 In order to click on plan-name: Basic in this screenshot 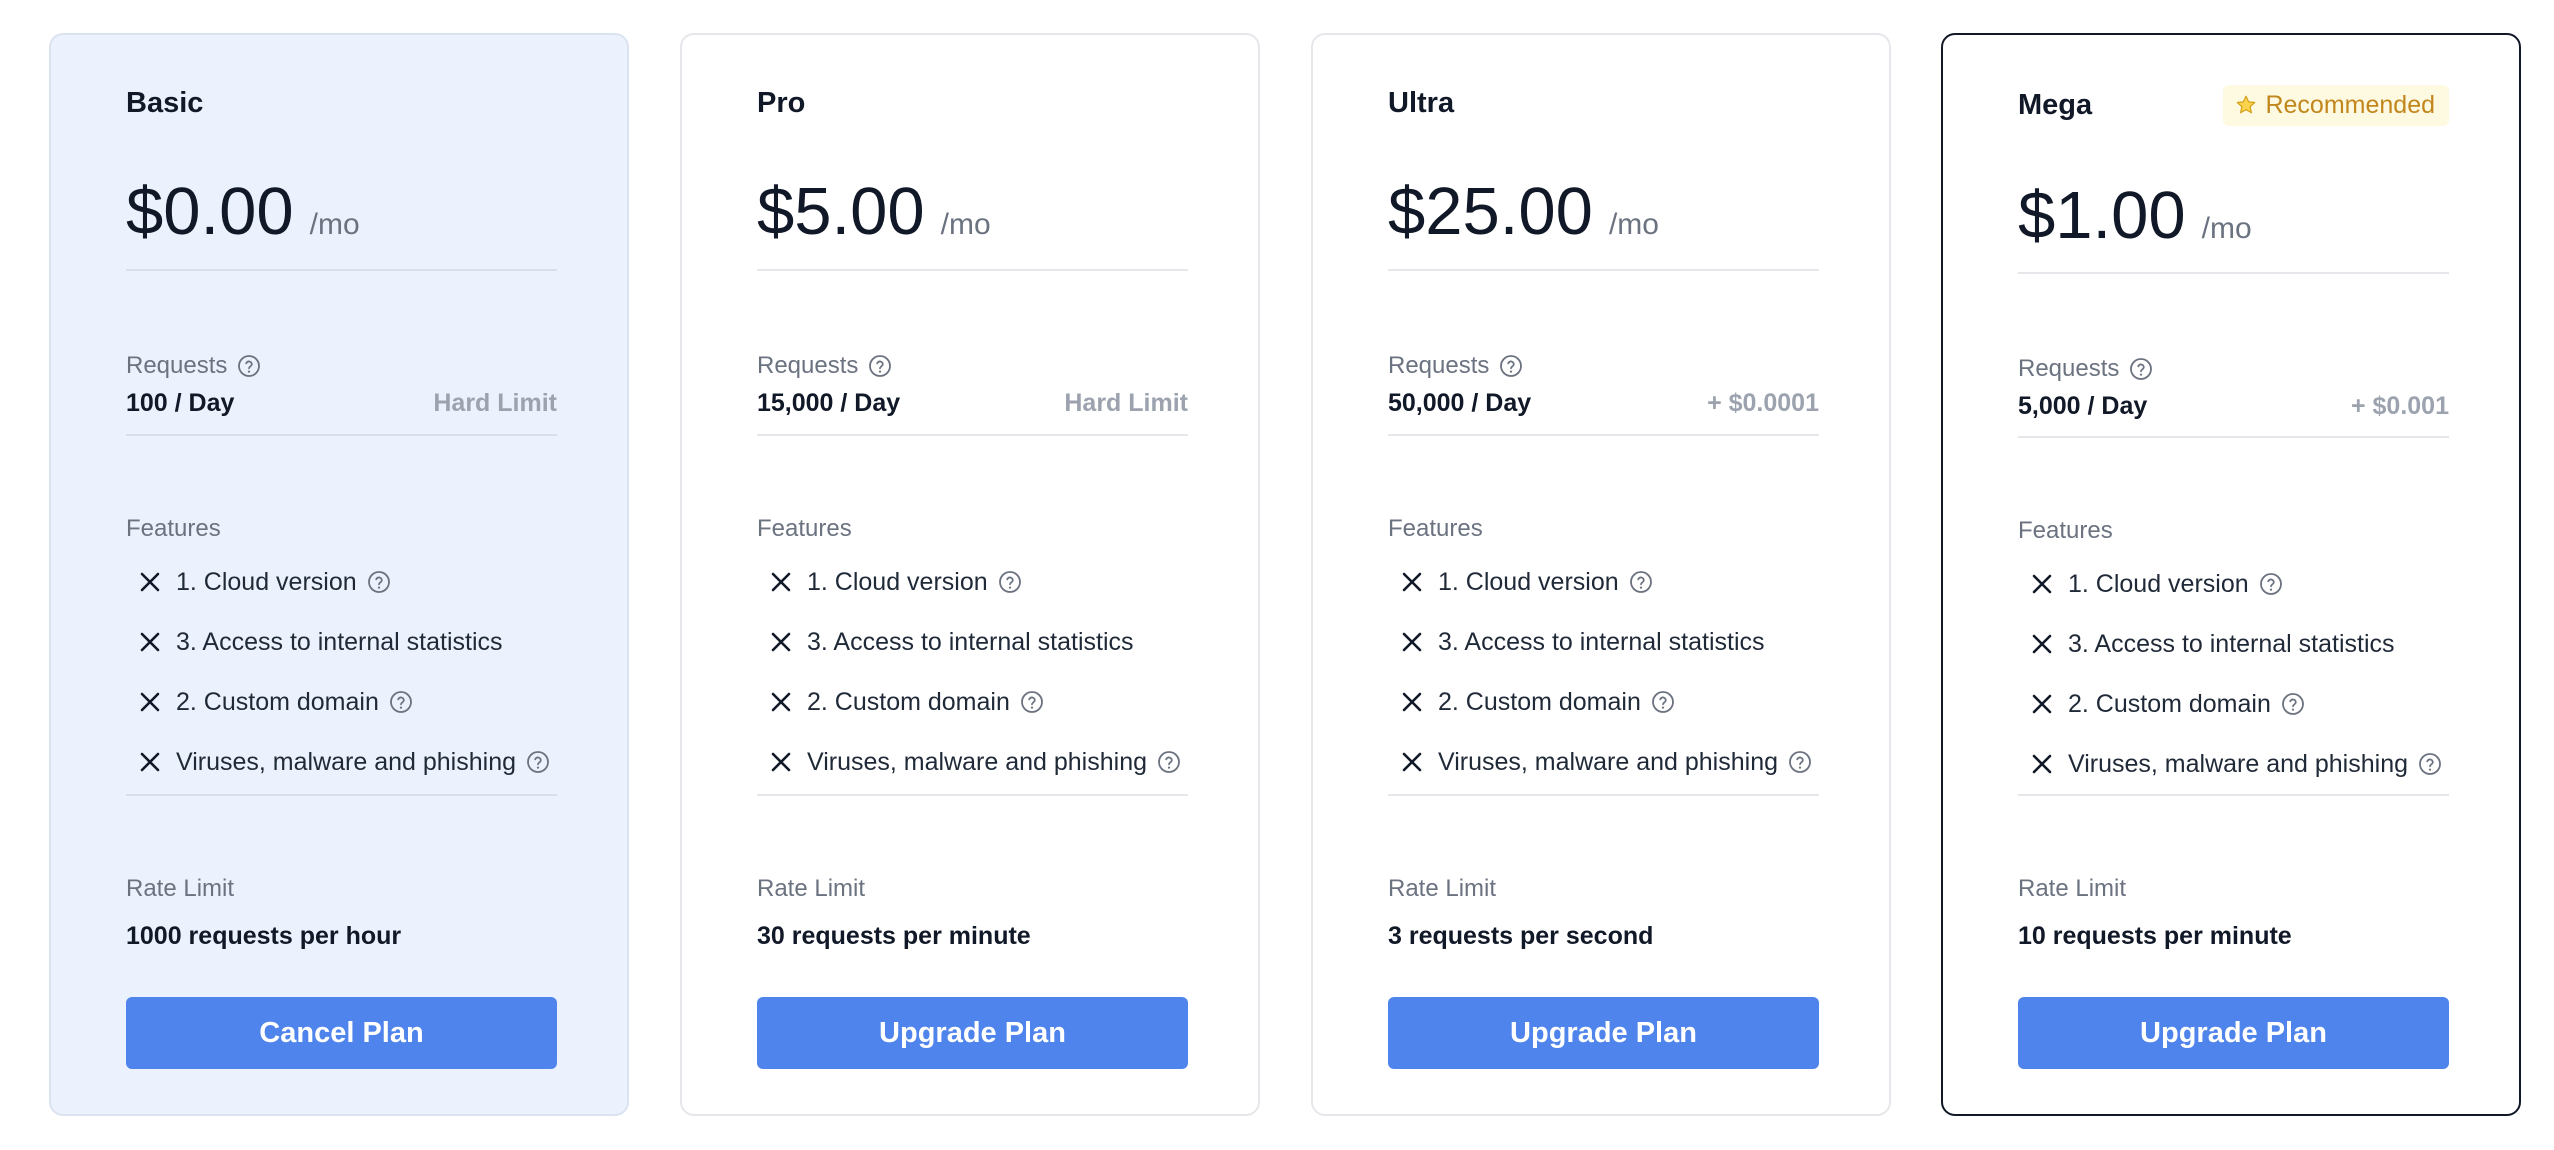, I will do `click(165, 102)`.